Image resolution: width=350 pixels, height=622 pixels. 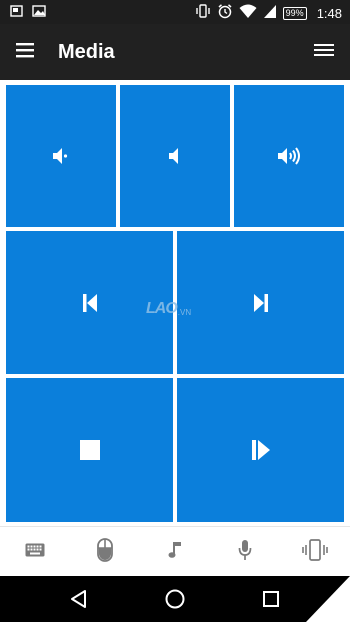 What do you see at coordinates (294, 13) in the screenshot?
I see `battery-percent: 99%` at bounding box center [294, 13].